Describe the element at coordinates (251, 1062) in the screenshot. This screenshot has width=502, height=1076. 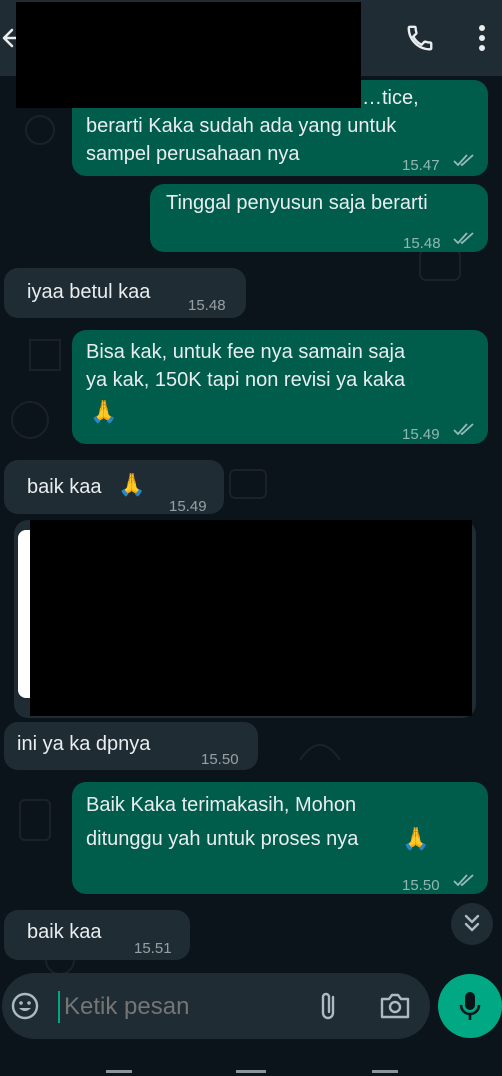
I see `system-nav-bar` at that location.